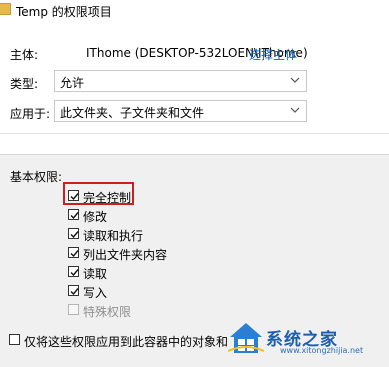 The width and height of the screenshot is (389, 367). I want to click on perm-label: 修改, so click(95, 217).